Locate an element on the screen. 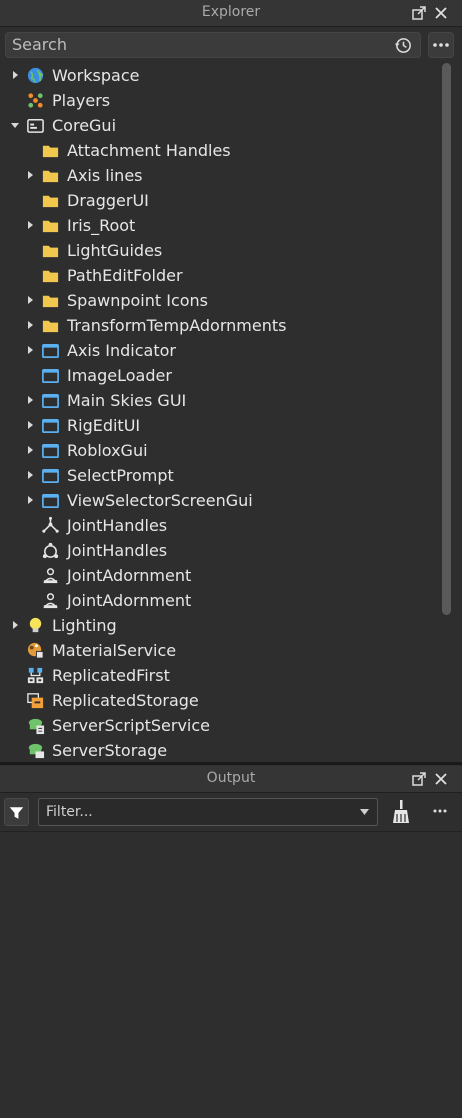 This screenshot has width=462, height=1118. search-placeholder: Search is located at coordinates (39, 44).